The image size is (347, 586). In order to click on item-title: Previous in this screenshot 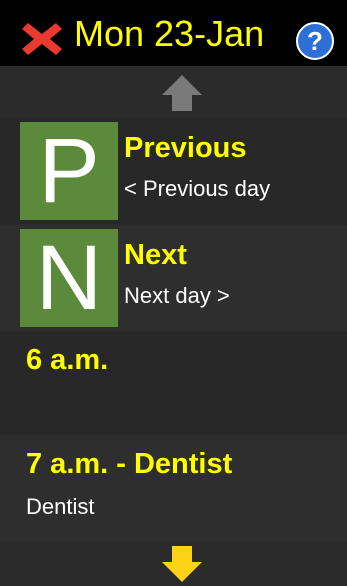, I will do `click(185, 148)`.